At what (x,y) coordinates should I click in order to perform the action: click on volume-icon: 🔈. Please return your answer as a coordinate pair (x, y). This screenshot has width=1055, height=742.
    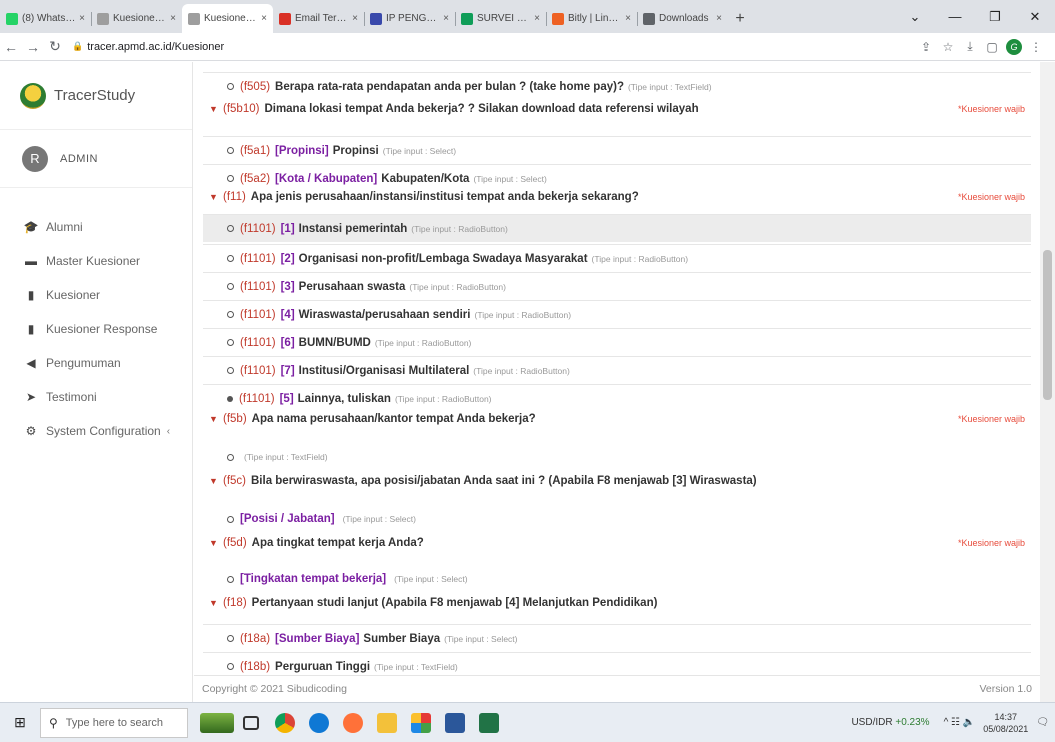
    Looking at the image, I should click on (969, 722).